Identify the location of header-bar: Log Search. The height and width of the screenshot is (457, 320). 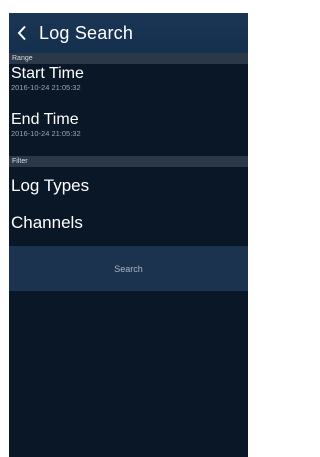
(128, 33).